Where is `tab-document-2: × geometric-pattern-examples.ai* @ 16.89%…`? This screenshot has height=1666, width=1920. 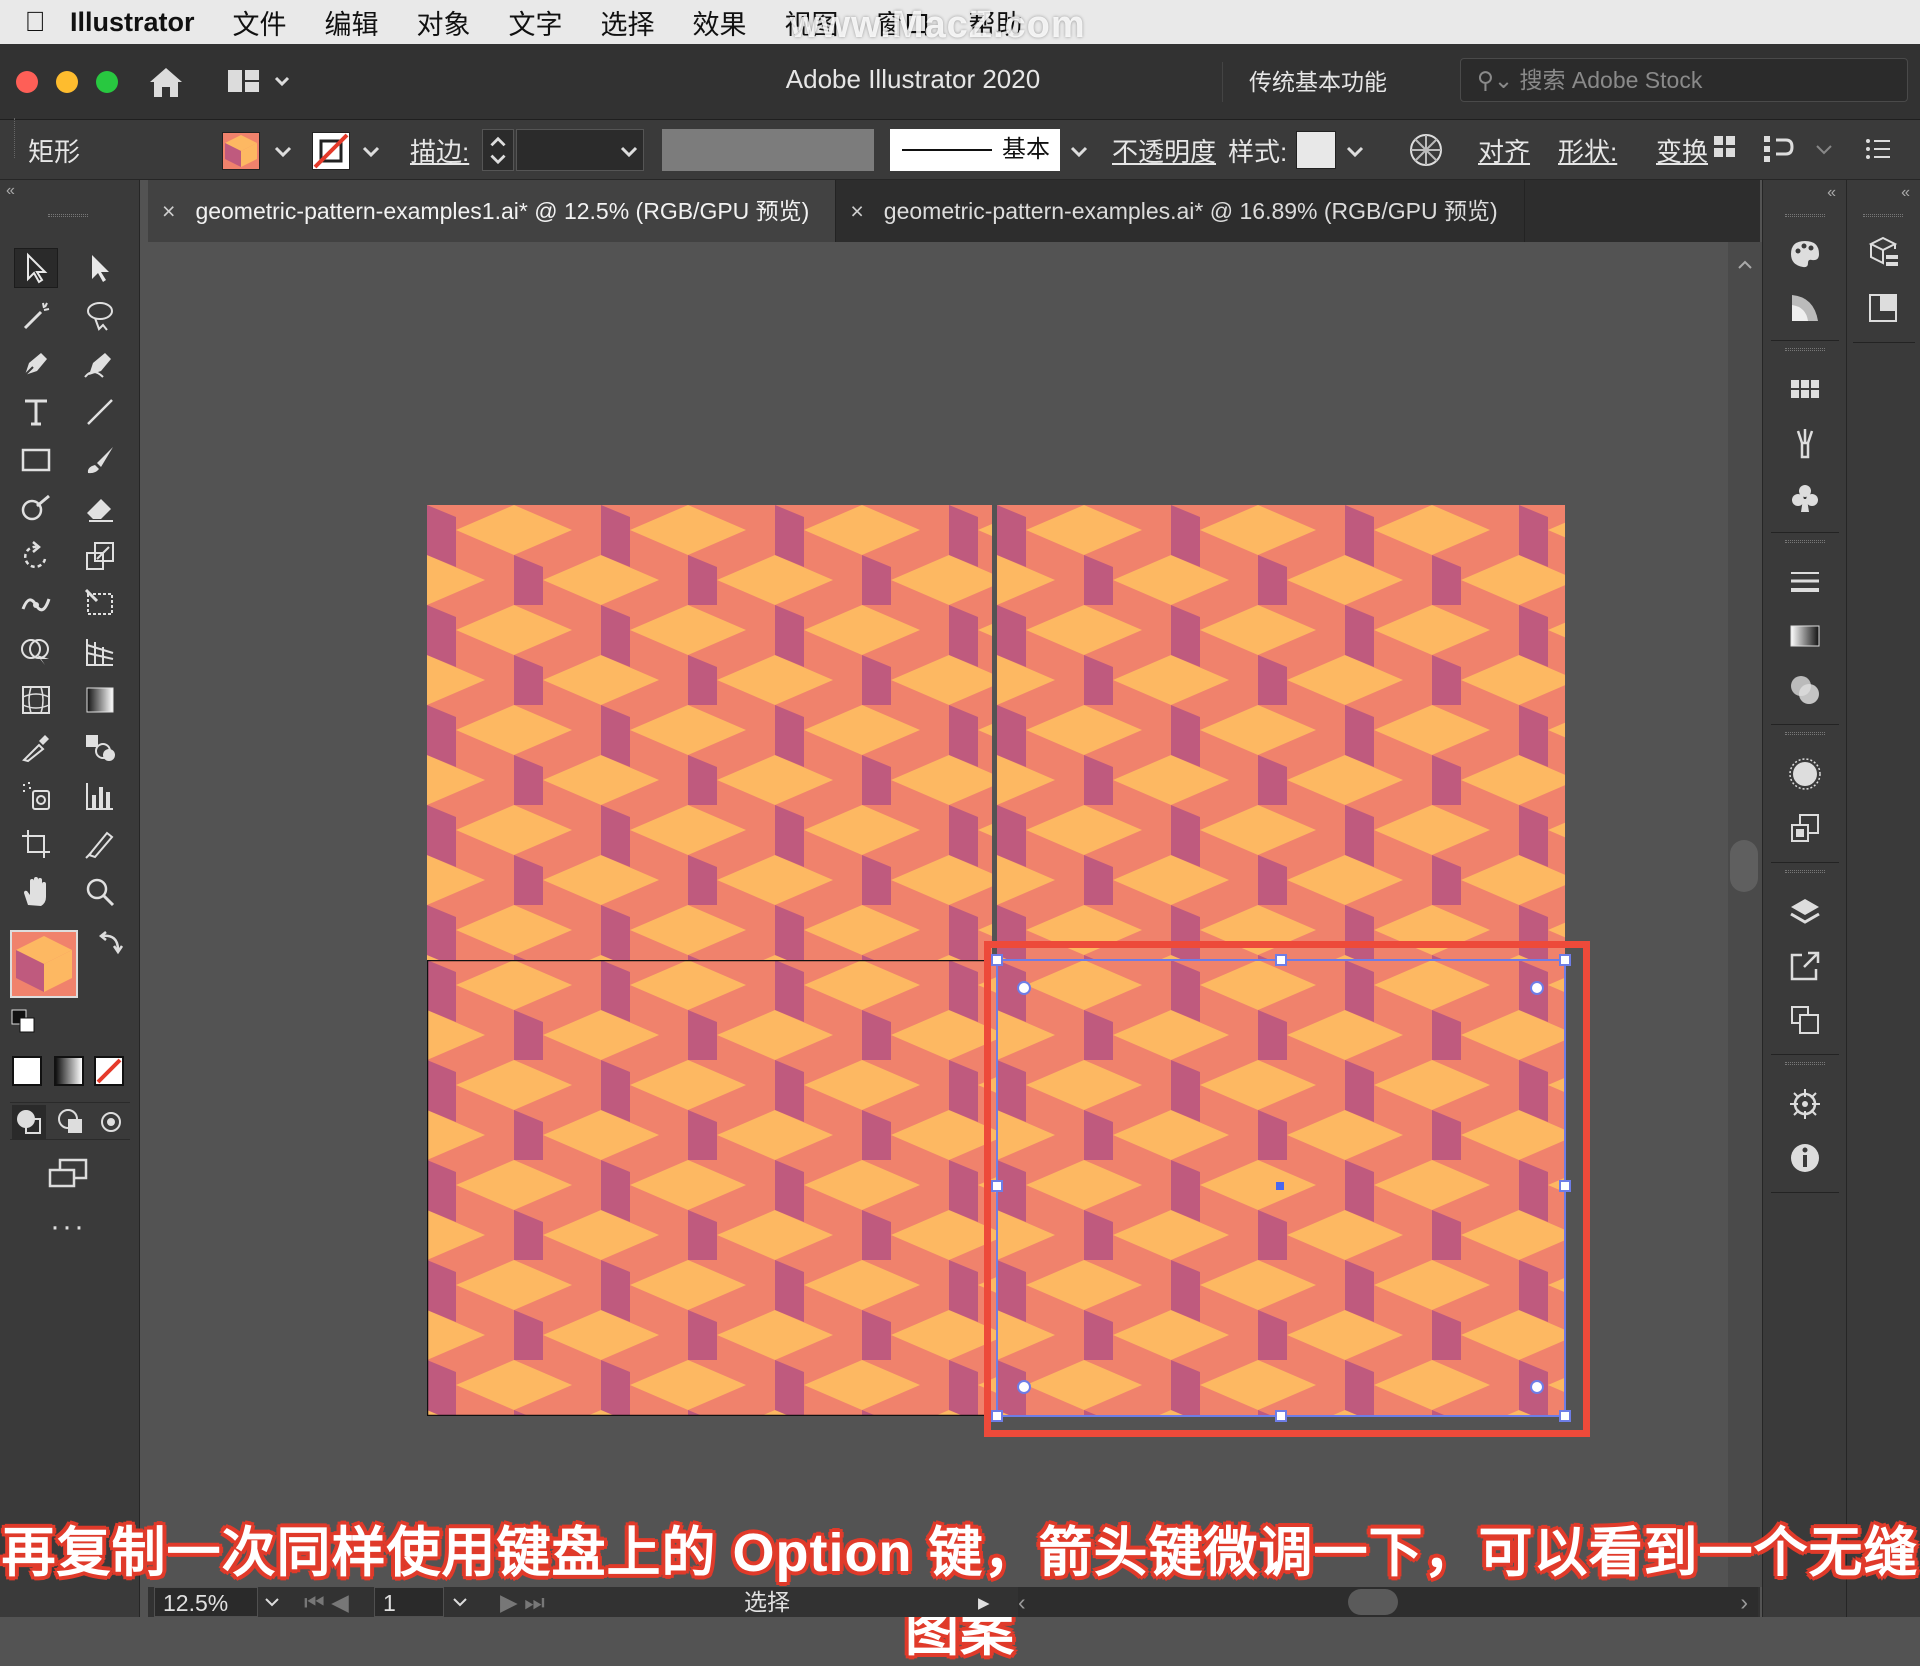 tab-document-2: × geometric-pattern-examples.ai* @ 16.89%… is located at coordinates (1180, 211).